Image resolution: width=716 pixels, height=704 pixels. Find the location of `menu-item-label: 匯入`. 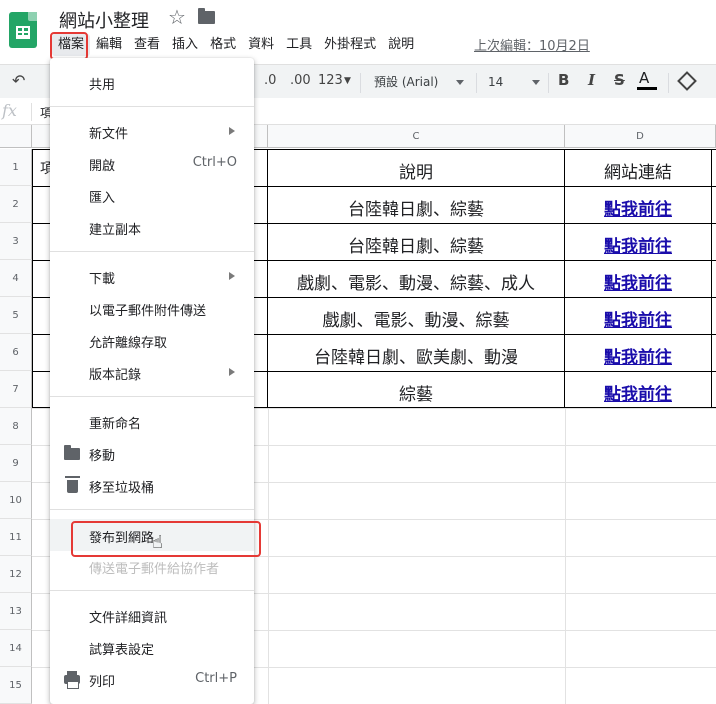

menu-item-label: 匯入 is located at coordinates (102, 198).